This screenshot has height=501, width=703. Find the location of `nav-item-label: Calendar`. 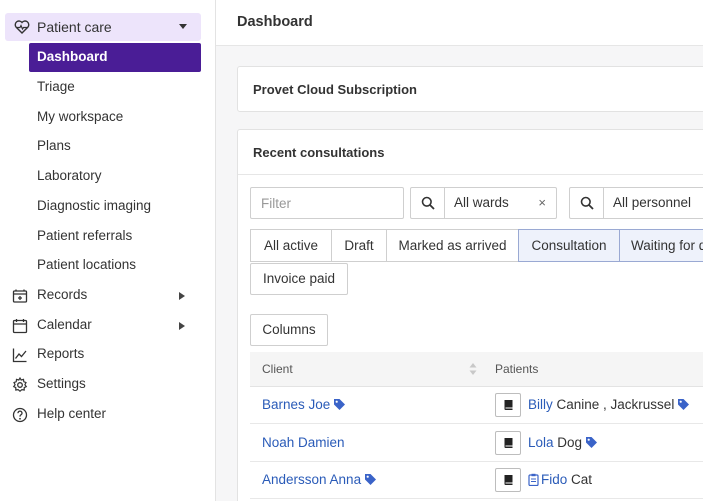

nav-item-label: Calendar is located at coordinates (64, 324).